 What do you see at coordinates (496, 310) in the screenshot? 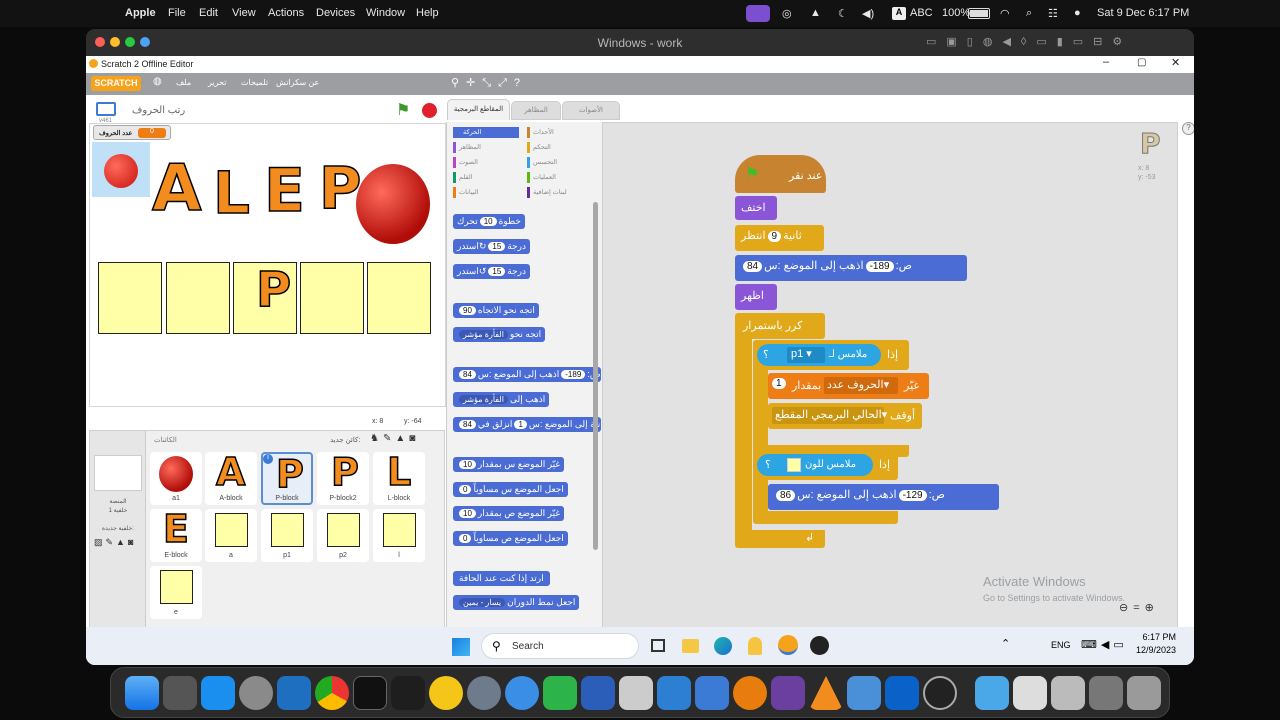
I see `block-point-direction: 90 اتجه نحو الاتجاه` at bounding box center [496, 310].